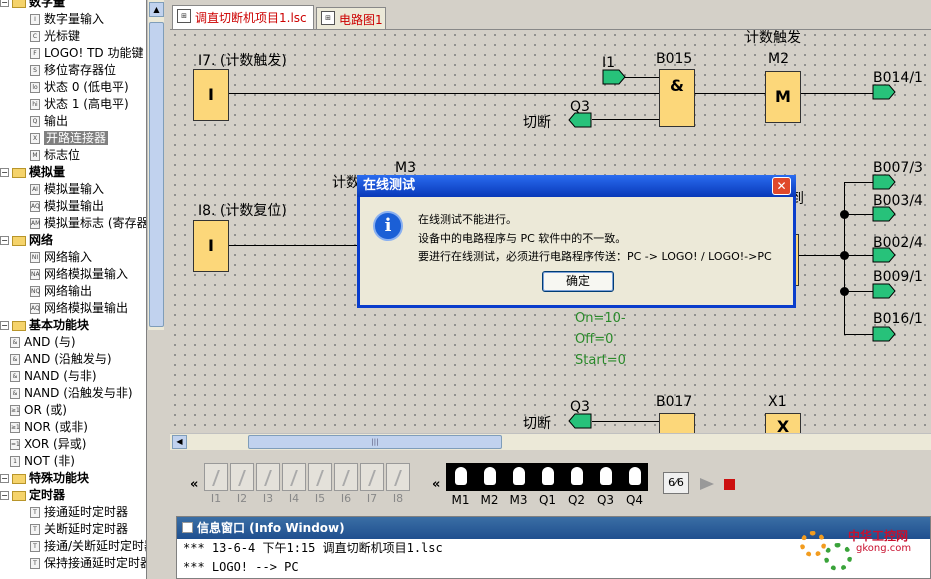 The height and width of the screenshot is (579, 931). I want to click on tree-item: ≥1 NOR (或非), so click(44, 427).